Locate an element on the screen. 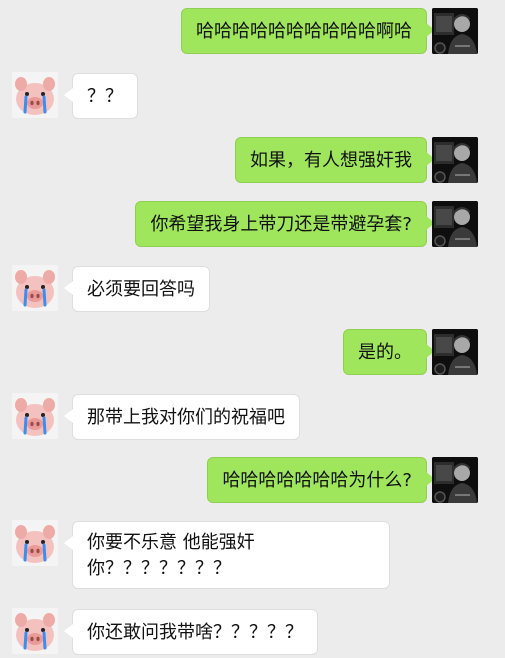 The width and height of the screenshot is (505, 658). message-bubble-outgoing: 哈哈哈哈哈哈哈为什么? is located at coordinates (321, 480).